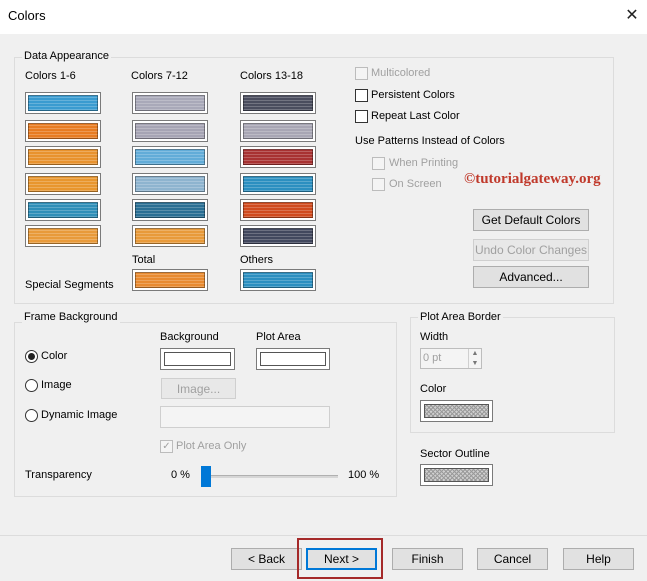  I want to click on colors-1-6-header: Colors 1-6, so click(50, 76).